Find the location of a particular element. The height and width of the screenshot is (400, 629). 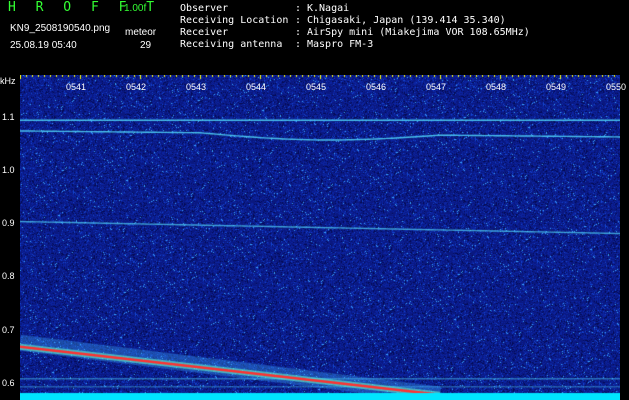

x-tick-label: 0543 is located at coordinates (196, 87).